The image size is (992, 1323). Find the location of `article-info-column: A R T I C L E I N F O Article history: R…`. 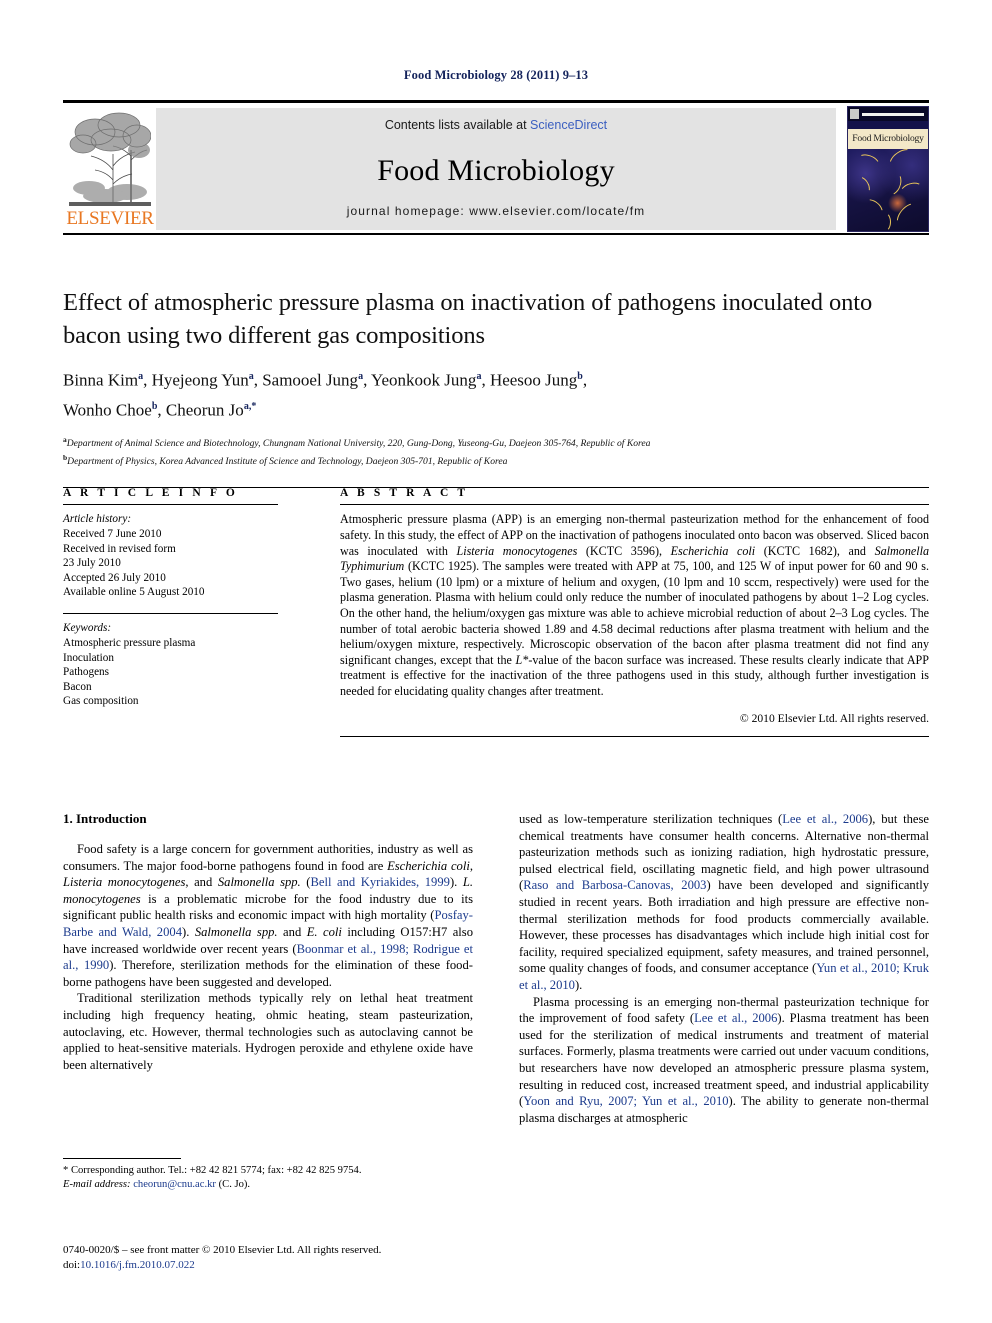

article-info-column: A R T I C L E I N F O Article history: R… is located at coordinates (170, 598).